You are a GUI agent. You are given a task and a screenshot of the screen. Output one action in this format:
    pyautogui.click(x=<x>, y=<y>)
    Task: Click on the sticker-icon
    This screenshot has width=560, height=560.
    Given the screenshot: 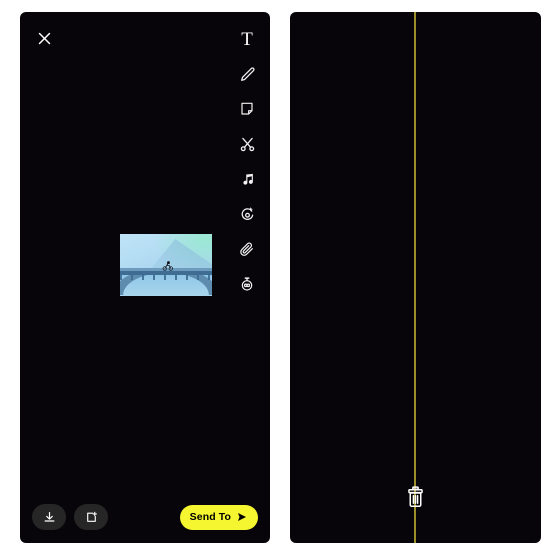 What is the action you would take?
    pyautogui.click(x=247, y=109)
    